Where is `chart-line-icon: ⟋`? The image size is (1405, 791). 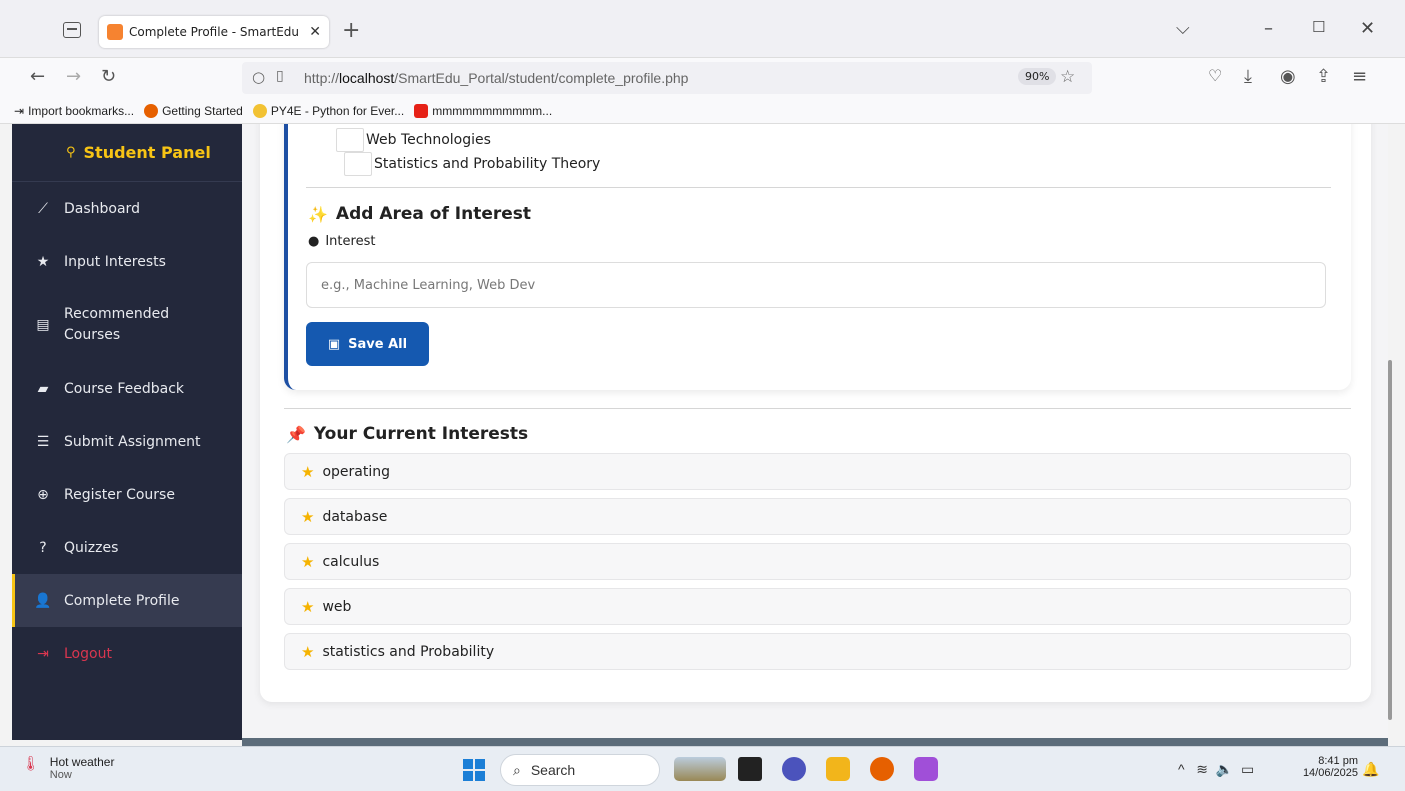 chart-line-icon: ⟋ is located at coordinates (43, 208).